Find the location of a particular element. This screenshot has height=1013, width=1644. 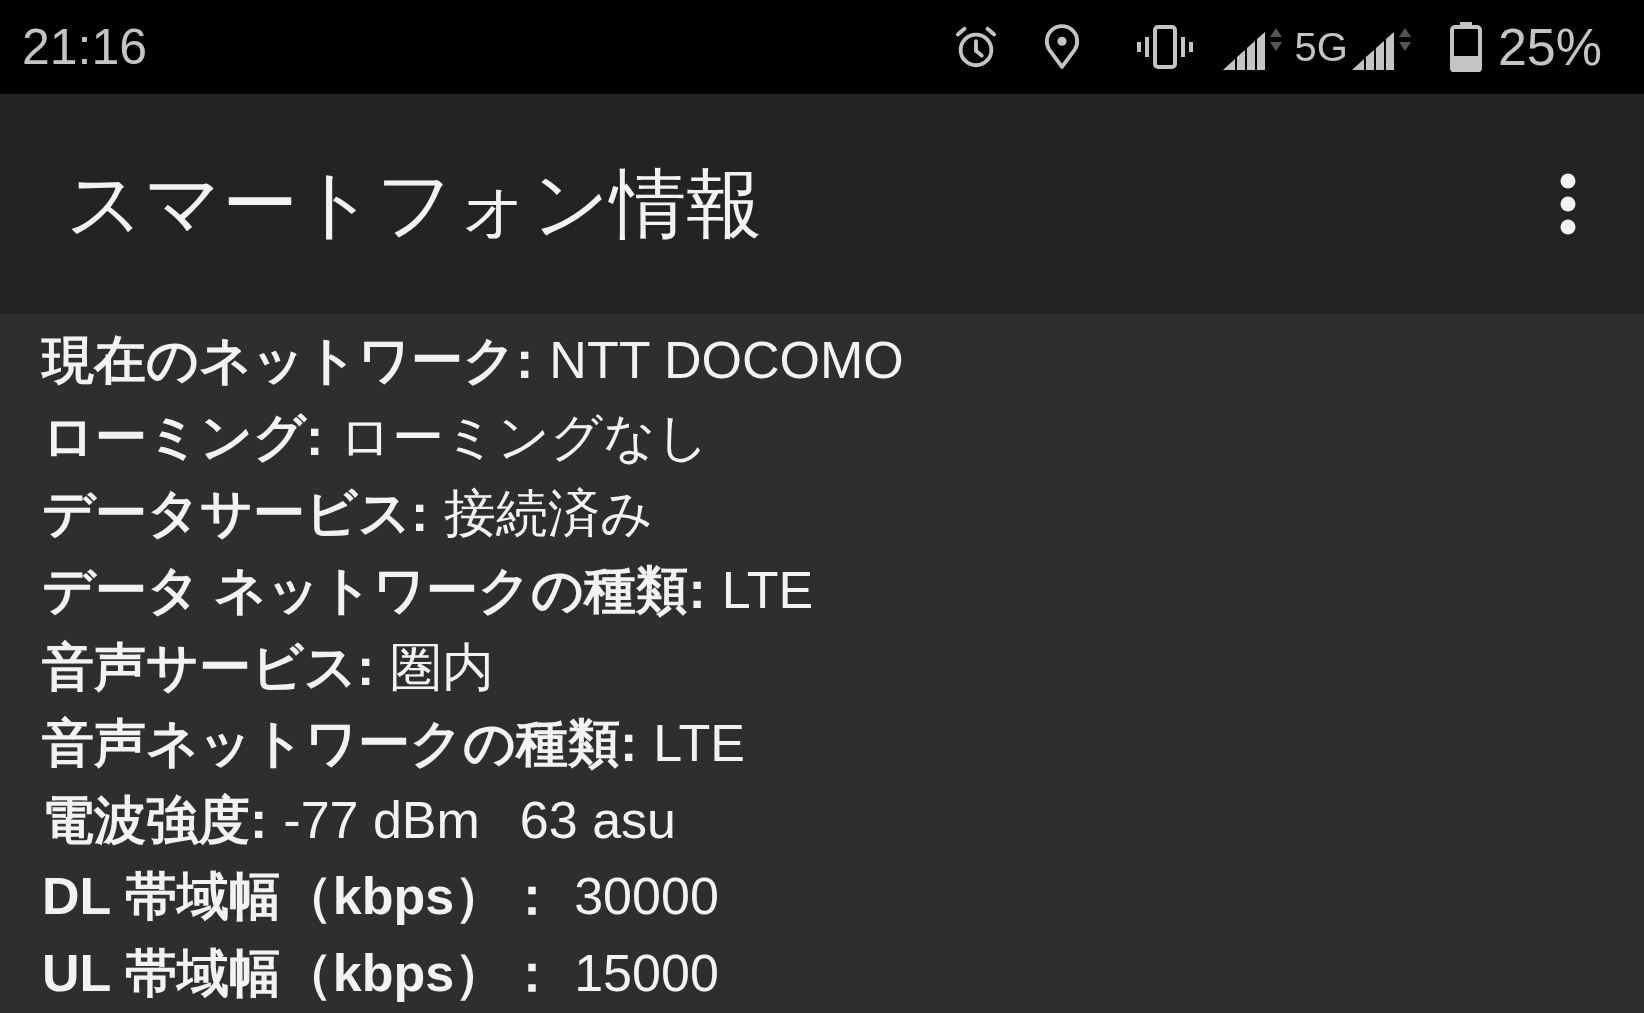

more-vertical-icon is located at coordinates (1568, 204).